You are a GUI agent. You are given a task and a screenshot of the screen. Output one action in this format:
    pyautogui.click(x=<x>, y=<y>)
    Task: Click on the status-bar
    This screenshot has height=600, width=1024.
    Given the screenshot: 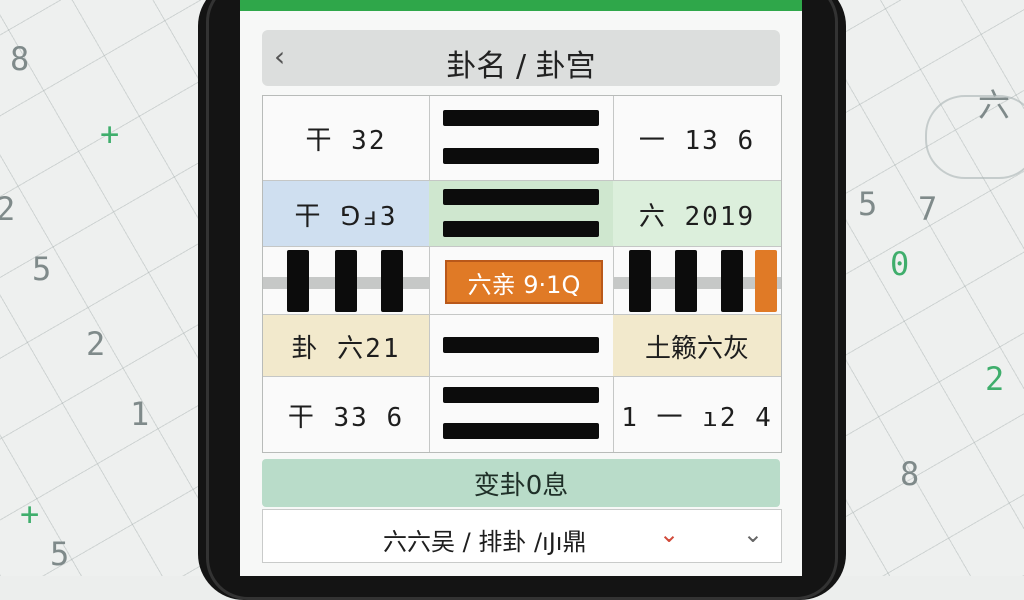 What is the action you would take?
    pyautogui.click(x=521, y=5)
    